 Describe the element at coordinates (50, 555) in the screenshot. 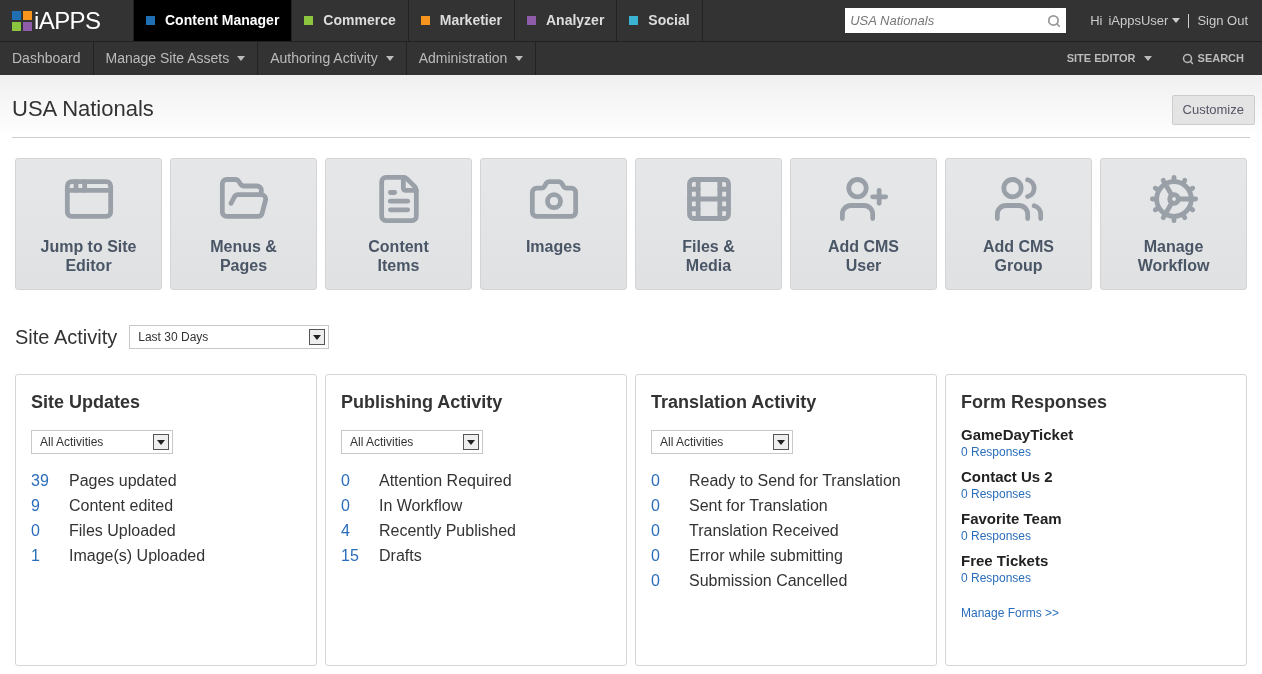

I see `count-link: 1` at that location.